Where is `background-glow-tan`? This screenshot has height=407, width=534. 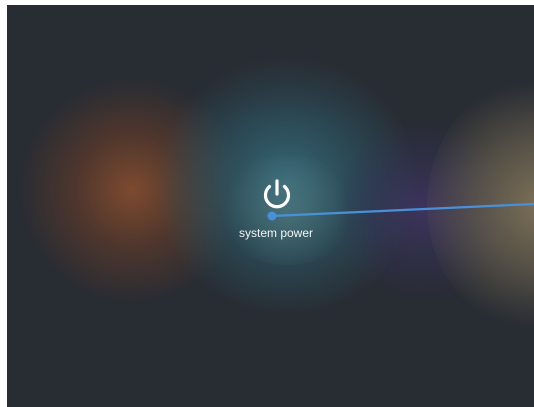
background-glow-tan is located at coordinates (480, 205).